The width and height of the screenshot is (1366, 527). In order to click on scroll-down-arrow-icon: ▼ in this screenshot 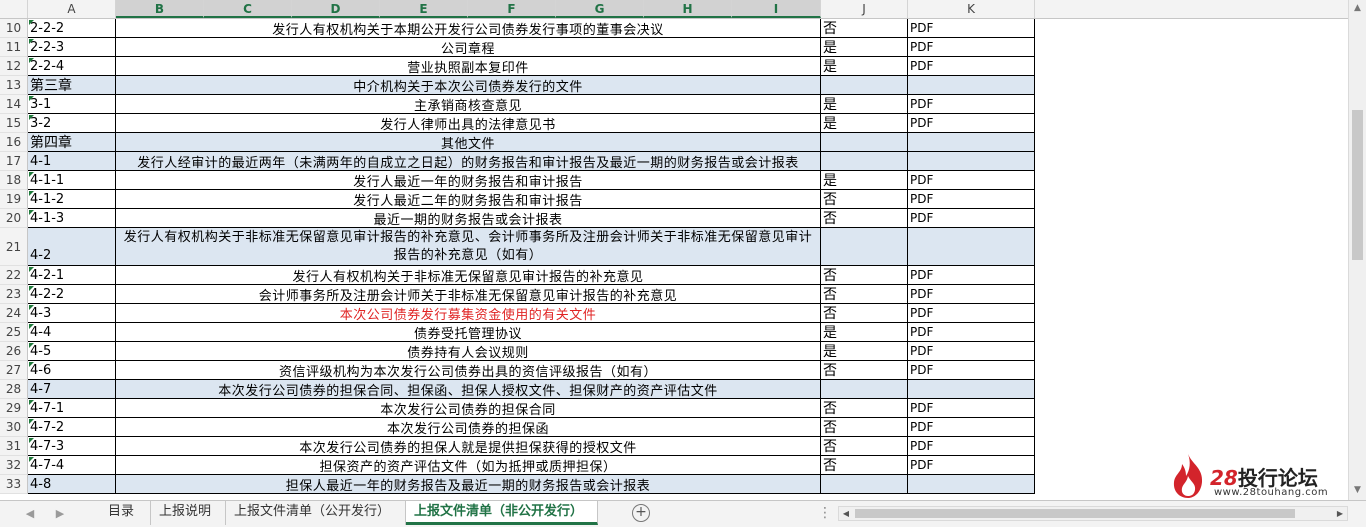, I will do `click(1357, 490)`.